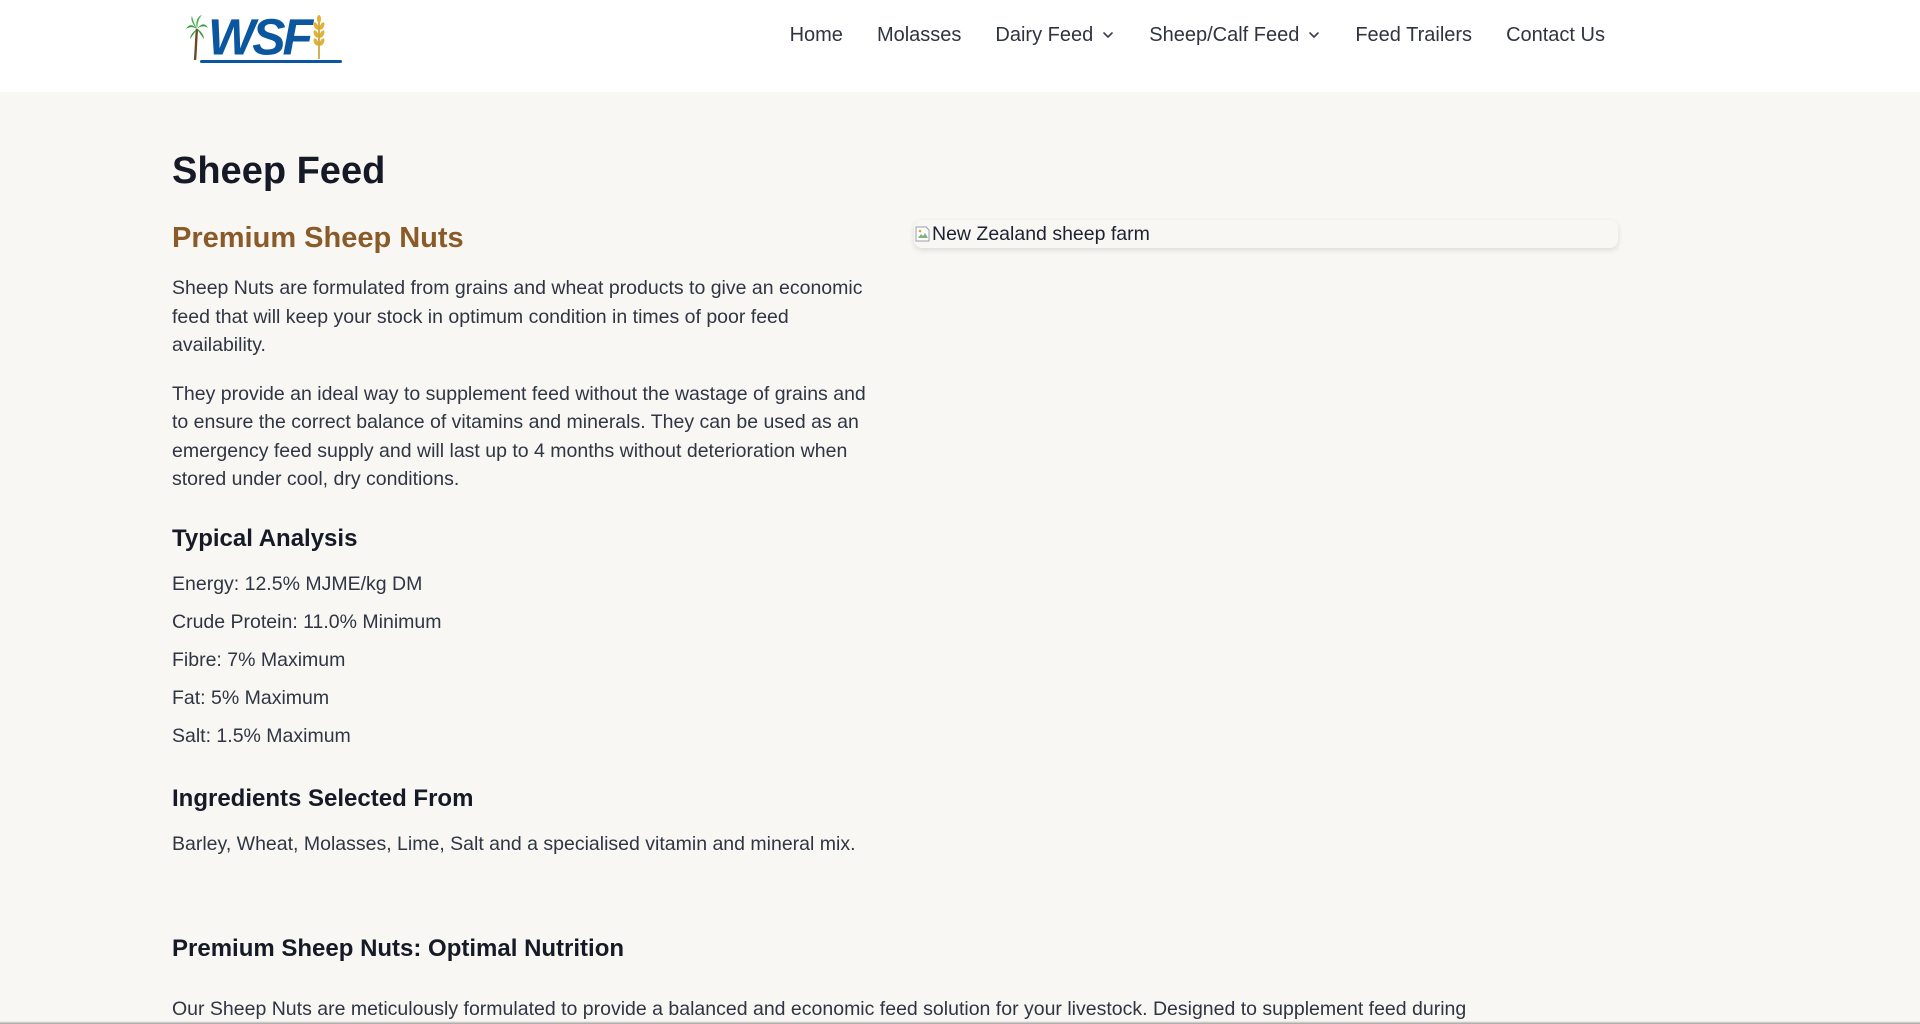  What do you see at coordinates (1041, 233) in the screenshot?
I see `image-alt-text: New Zealand sheep farm` at bounding box center [1041, 233].